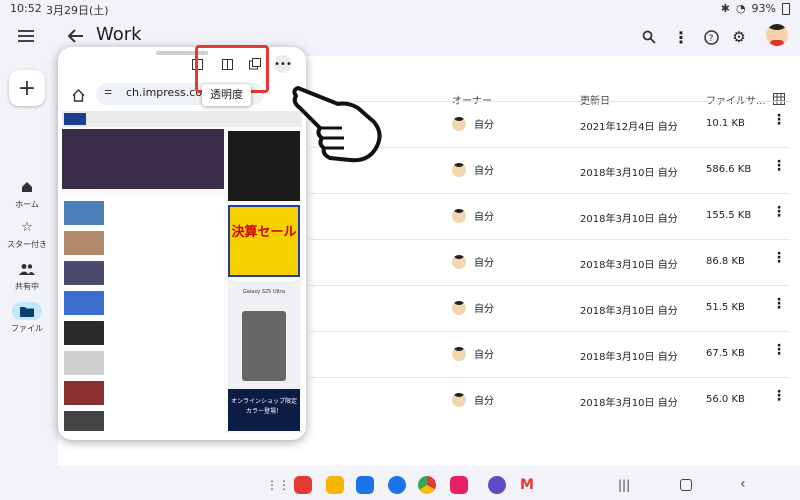  I want to click on page-title: Work, so click(119, 34).